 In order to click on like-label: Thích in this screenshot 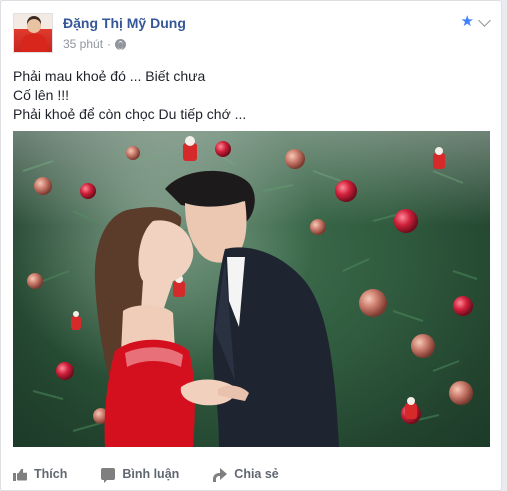, I will do `click(51, 474)`.